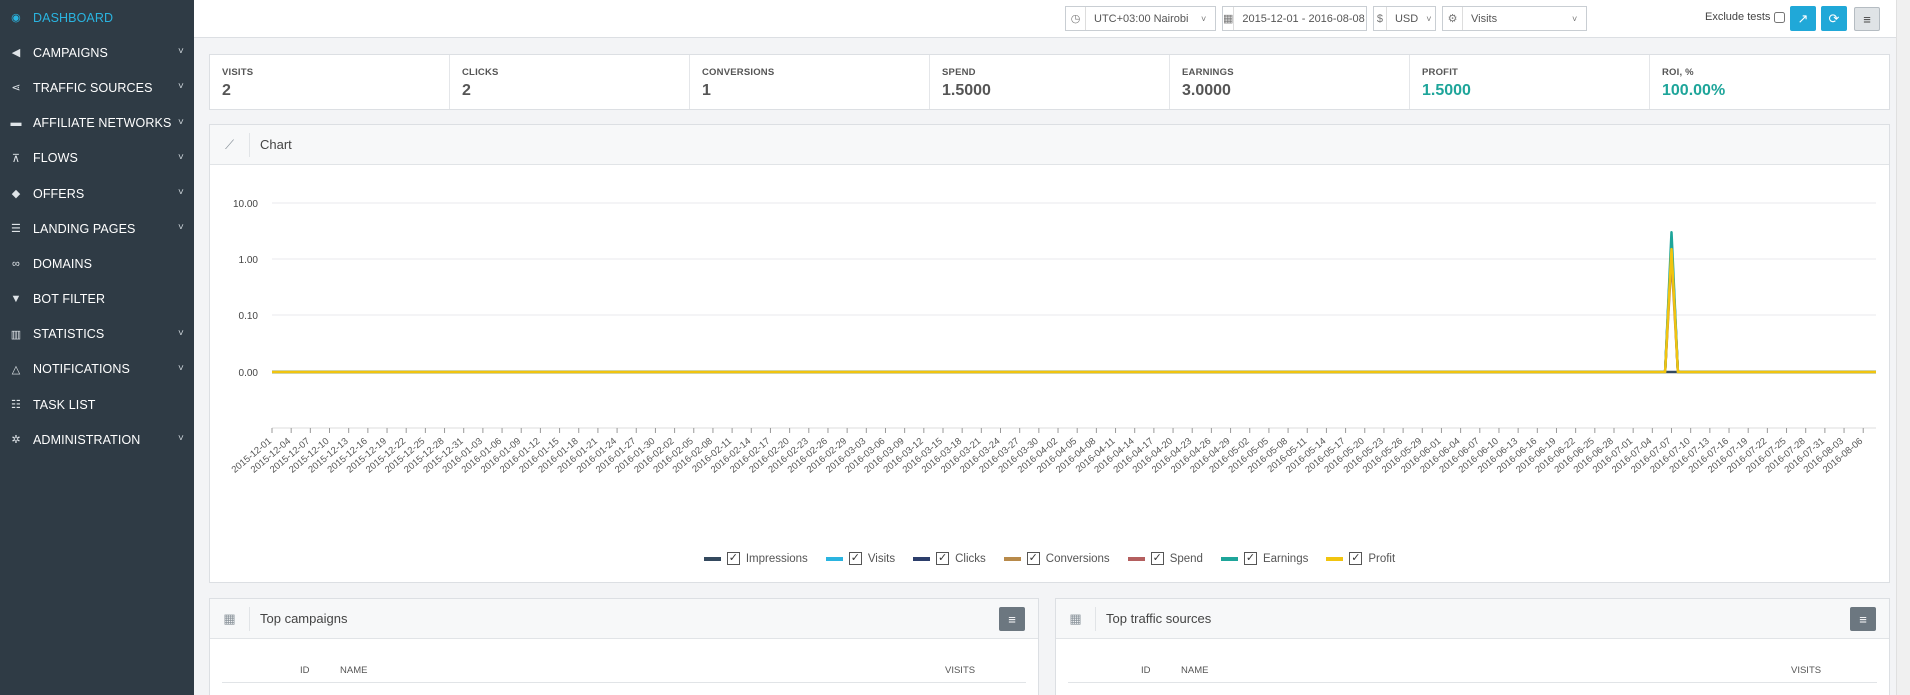  I want to click on sidebar-item-label: TASK LIST, so click(64, 404).